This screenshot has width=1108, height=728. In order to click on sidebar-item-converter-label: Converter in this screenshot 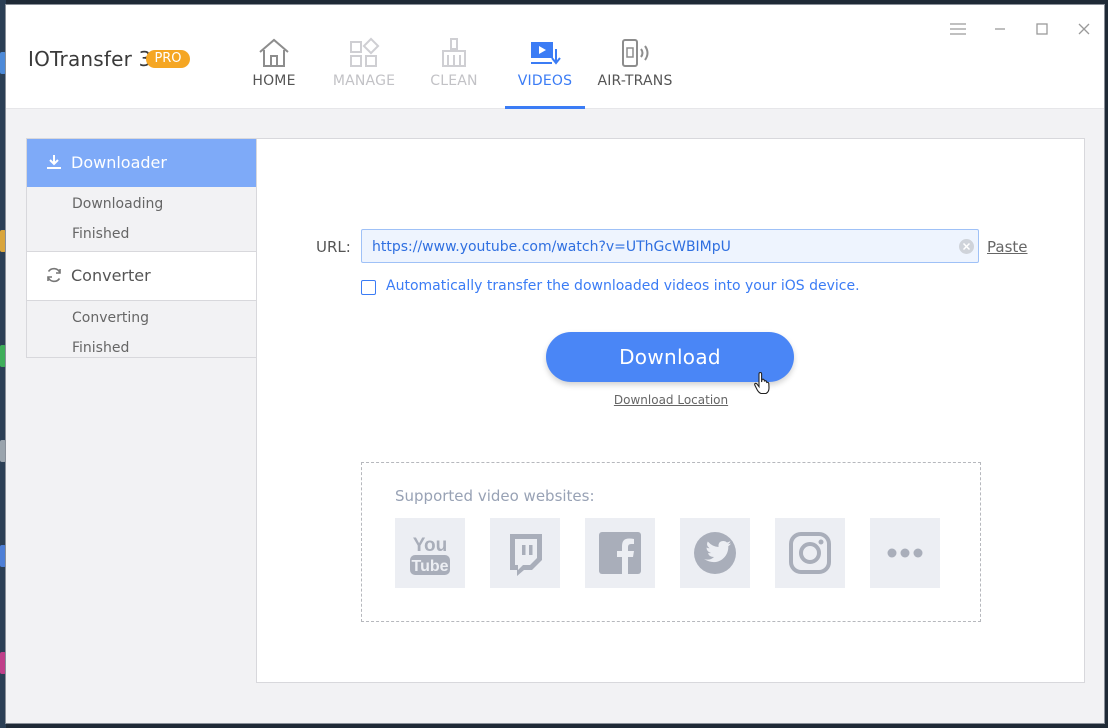, I will do `click(111, 275)`.